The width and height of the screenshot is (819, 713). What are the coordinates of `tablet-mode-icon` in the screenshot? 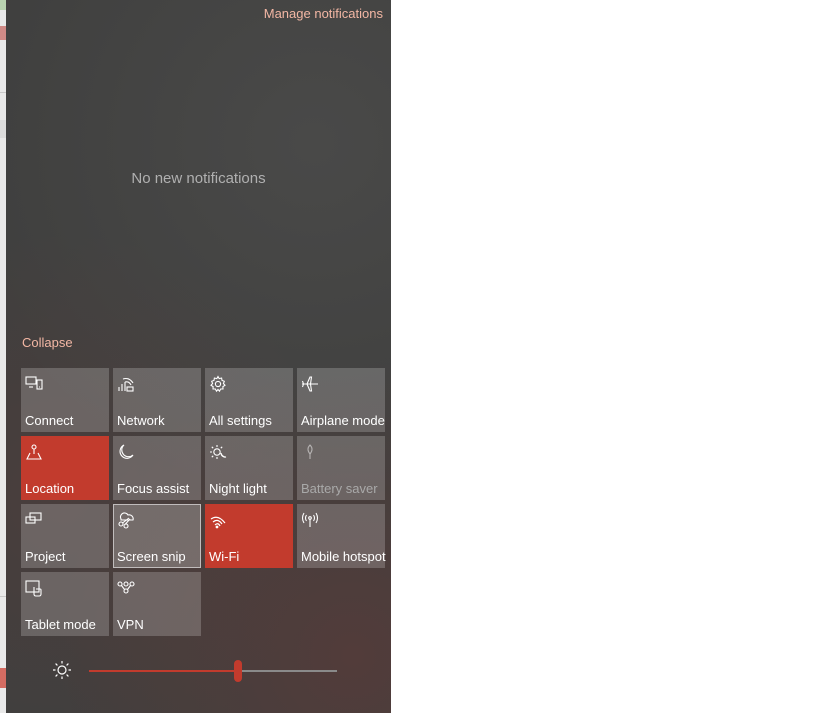 It's located at (33, 588).